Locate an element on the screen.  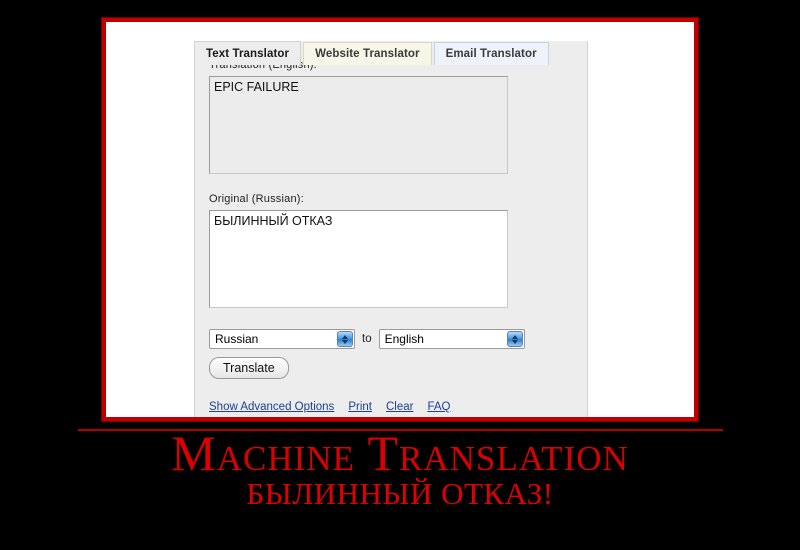
translation-output-textarea is located at coordinates (358, 125).